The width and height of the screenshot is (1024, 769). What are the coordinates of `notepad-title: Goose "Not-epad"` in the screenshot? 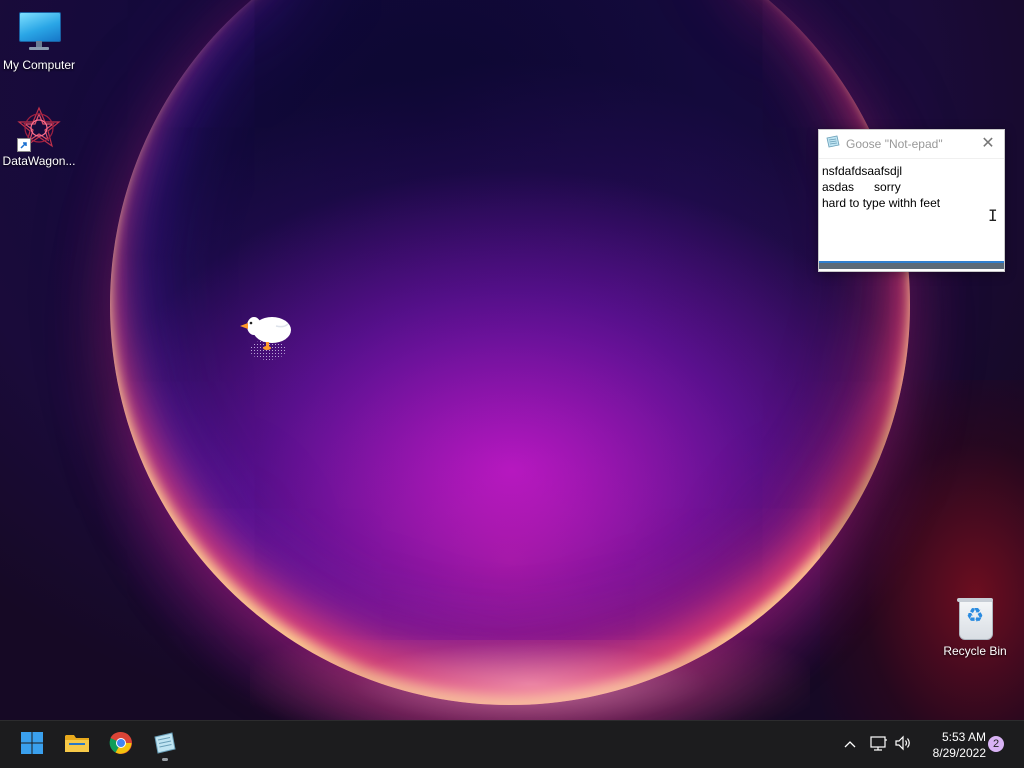 It's located at (894, 144).